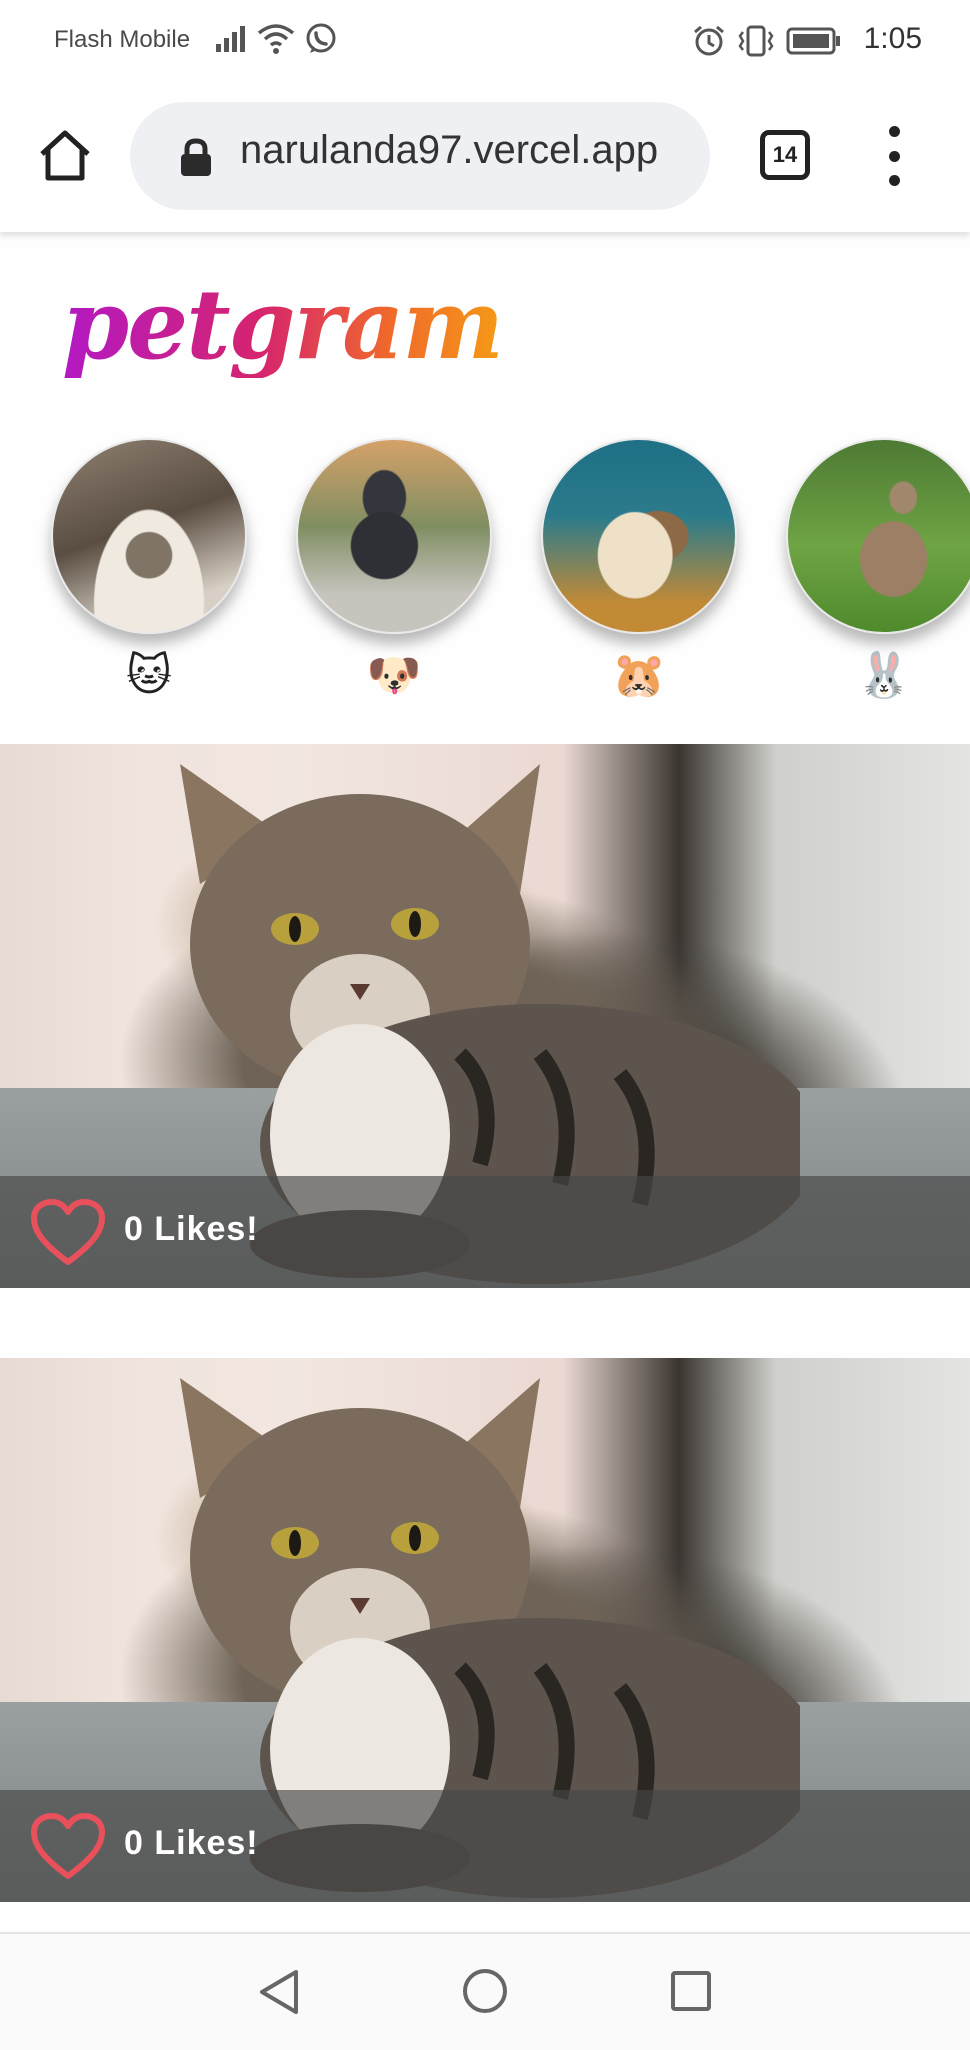 Image resolution: width=970 pixels, height=2050 pixels. What do you see at coordinates (639, 675) in the screenshot?
I see `category-emoji: 🐹` at bounding box center [639, 675].